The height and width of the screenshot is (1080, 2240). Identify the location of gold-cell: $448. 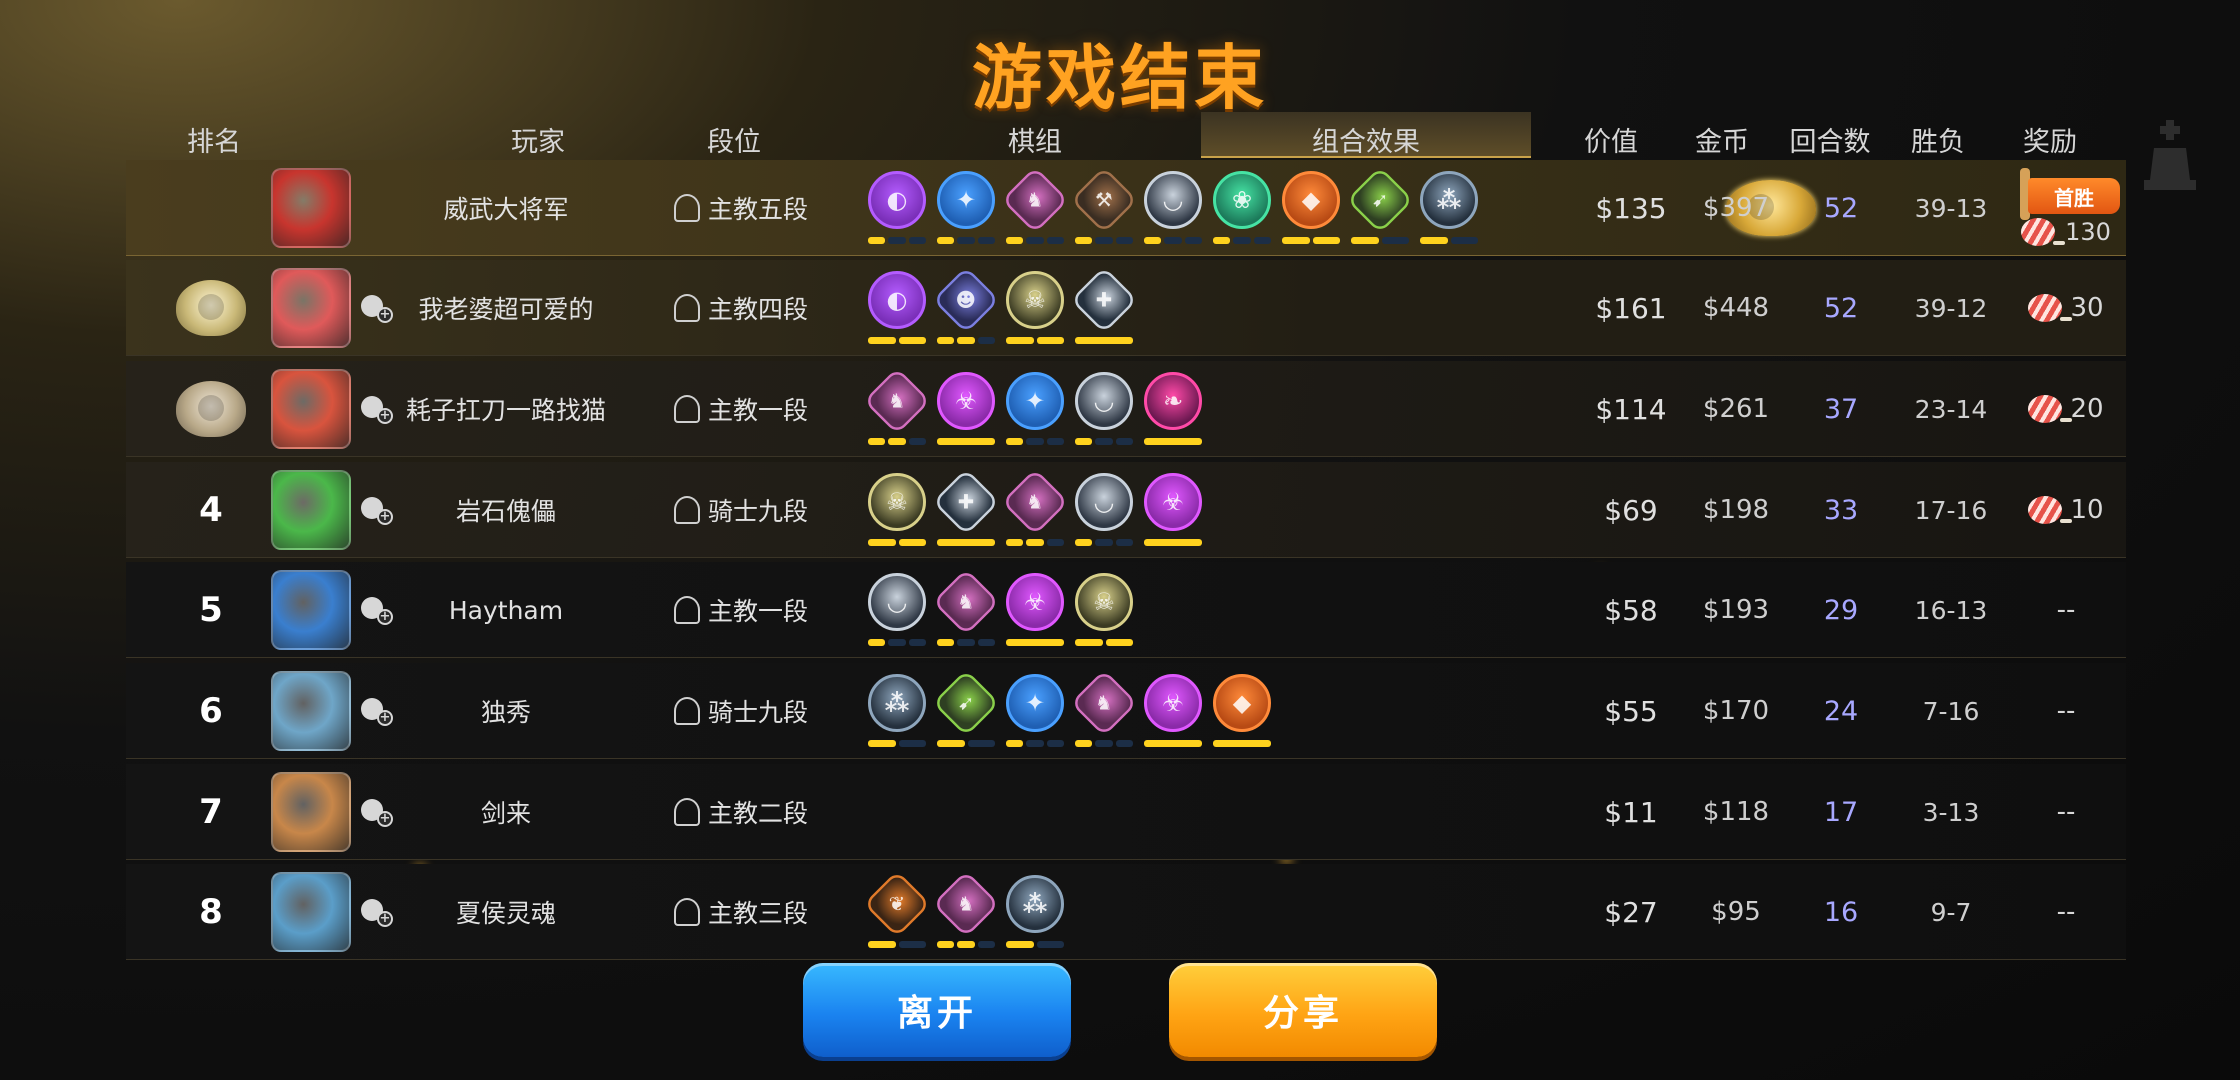
(1736, 308).